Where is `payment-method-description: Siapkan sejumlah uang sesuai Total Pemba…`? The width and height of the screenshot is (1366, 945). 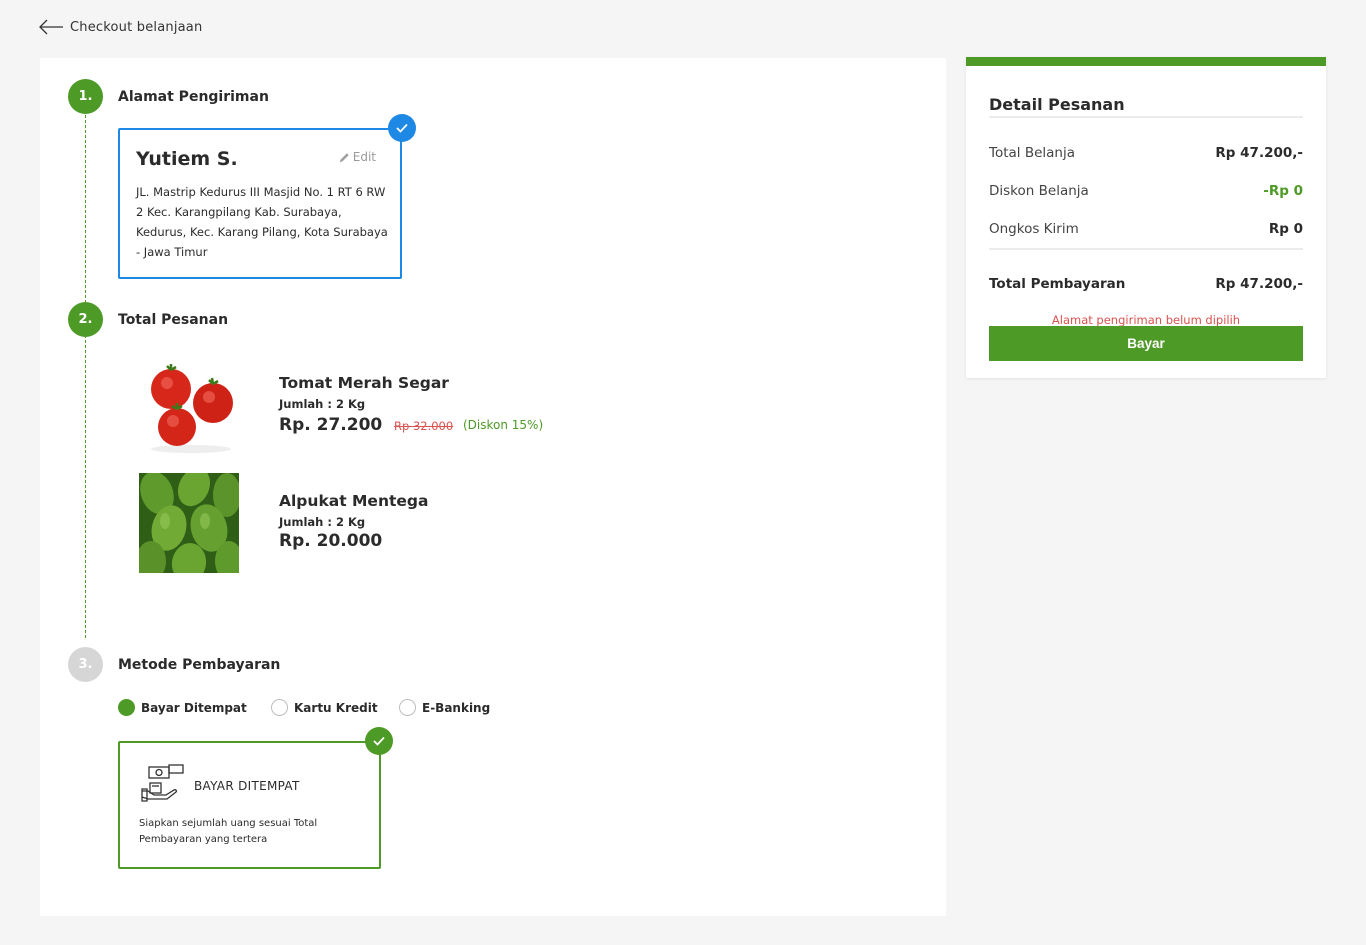
payment-method-description: Siapkan sejumlah uang sesuai Total Pemba… is located at coordinates (228, 831).